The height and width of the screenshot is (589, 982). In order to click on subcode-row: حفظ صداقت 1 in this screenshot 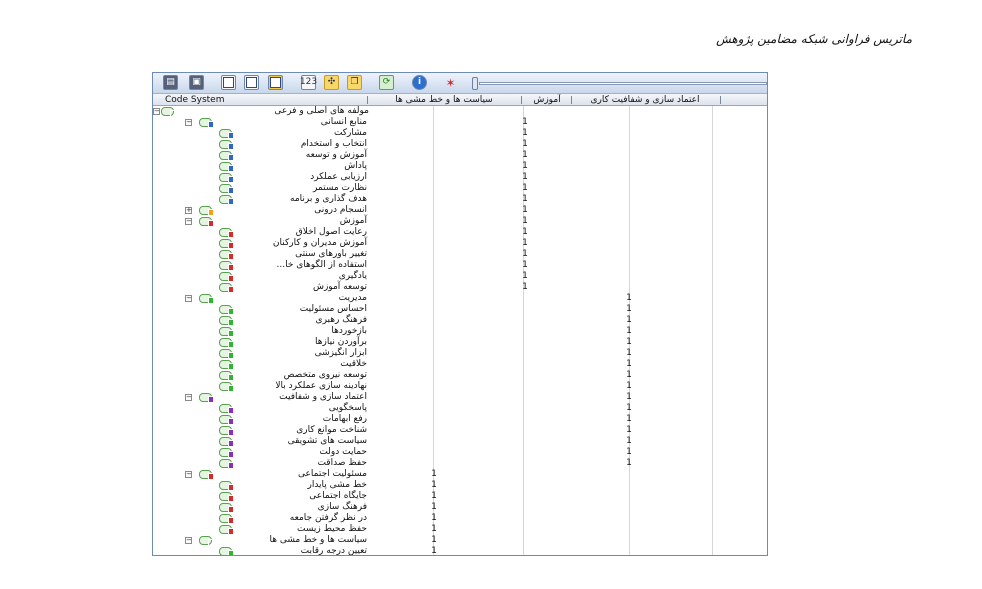, I will do `click(460, 463)`.